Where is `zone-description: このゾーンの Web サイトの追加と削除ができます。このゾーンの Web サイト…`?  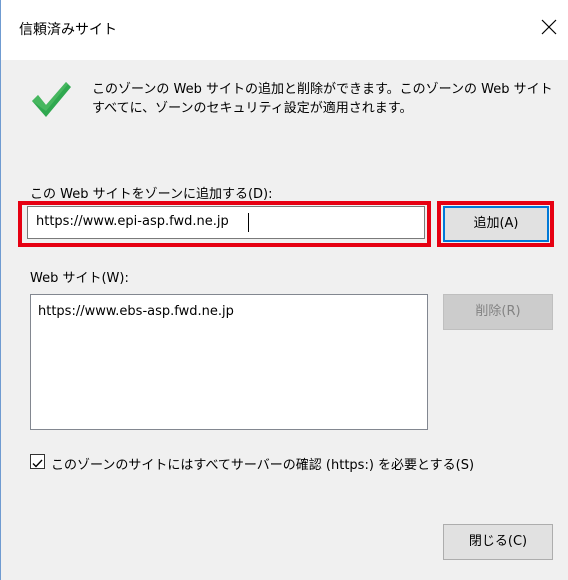 zone-description: このゾーンの Web サイトの追加と削除ができます。このゾーンの Web サイト… is located at coordinates (327, 99).